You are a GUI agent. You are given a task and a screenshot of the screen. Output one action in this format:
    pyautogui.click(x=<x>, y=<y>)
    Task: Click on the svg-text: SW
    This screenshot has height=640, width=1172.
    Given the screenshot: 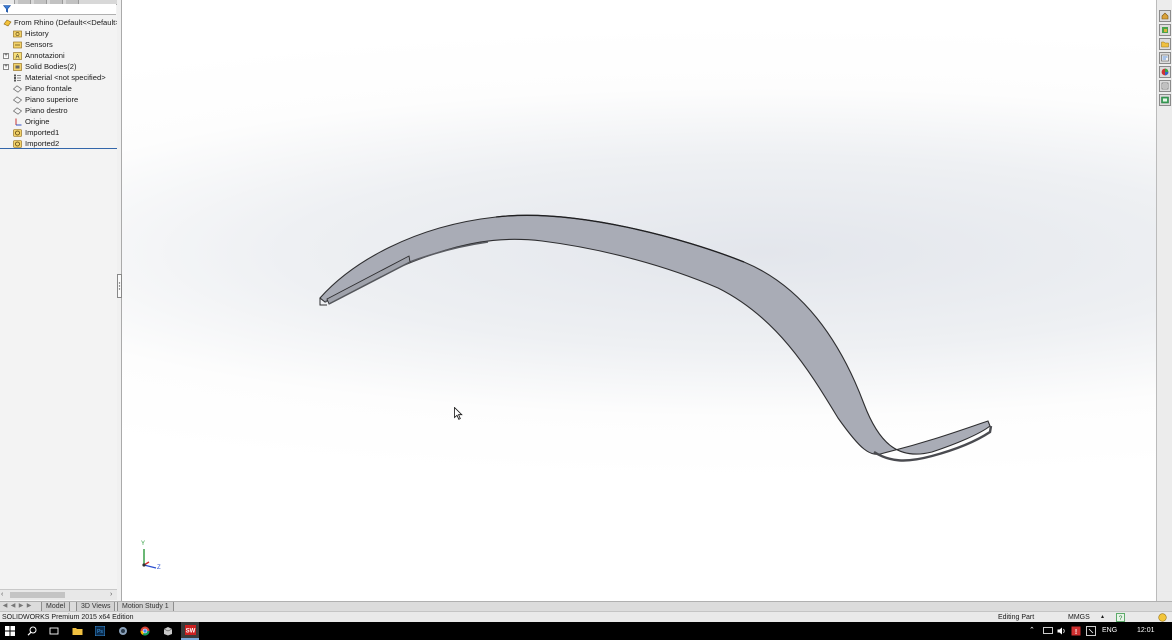 What is the action you would take?
    pyautogui.click(x=190, y=632)
    